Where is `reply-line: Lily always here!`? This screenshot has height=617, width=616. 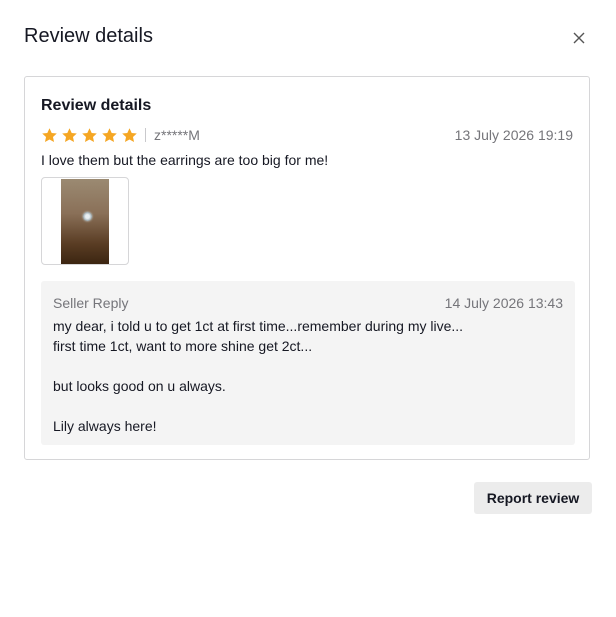 reply-line: Lily always here! is located at coordinates (105, 426).